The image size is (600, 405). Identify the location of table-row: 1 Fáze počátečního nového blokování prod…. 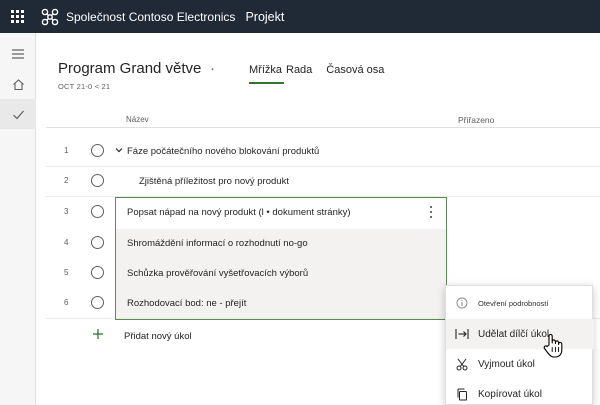
(323, 151).